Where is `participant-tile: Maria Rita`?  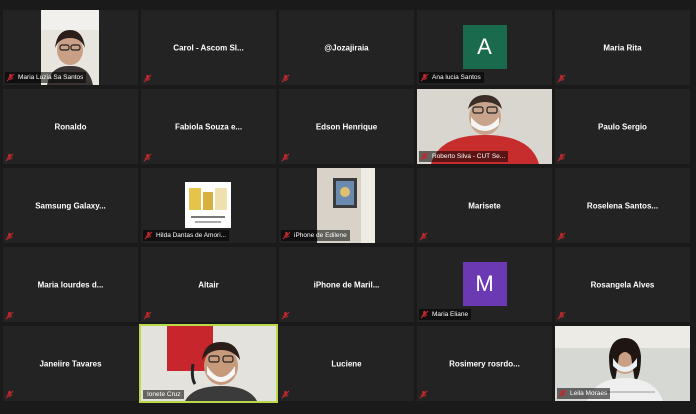
participant-tile: Maria Rita is located at coordinates (622, 47).